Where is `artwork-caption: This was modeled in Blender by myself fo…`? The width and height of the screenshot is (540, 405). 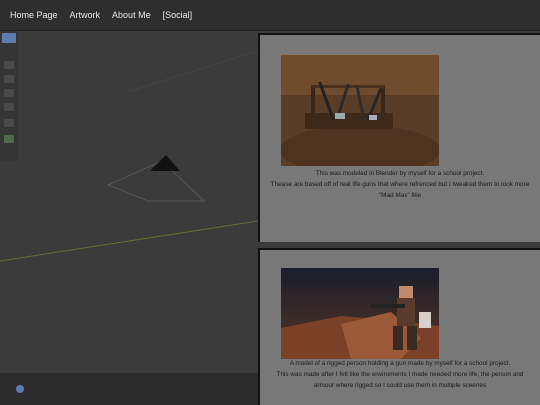 artwork-caption: This was modeled in Blender by myself fo… is located at coordinates (400, 184).